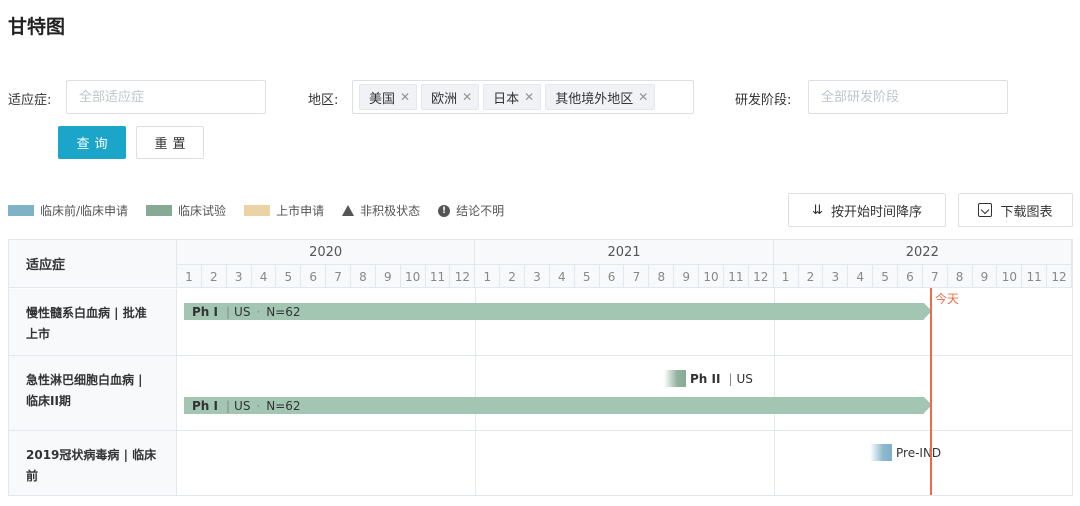 Image resolution: width=1080 pixels, height=506 pixels. I want to click on year-label: 2022, so click(923, 252).